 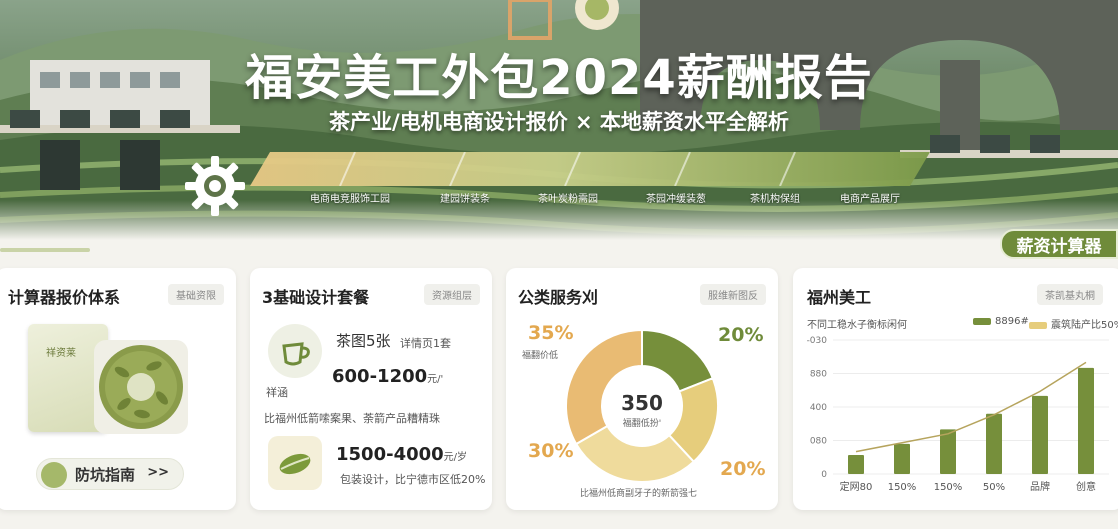 What do you see at coordinates (158, 472) in the screenshot?
I see `chevron-right-icon: >>` at bounding box center [158, 472].